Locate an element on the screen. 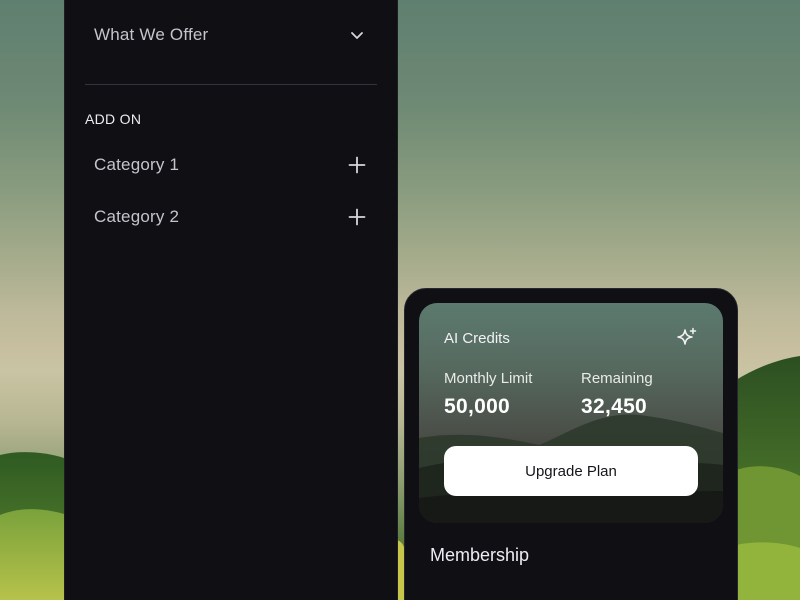 The width and height of the screenshot is (800, 600). category-1-label: Category 1 is located at coordinates (137, 164).